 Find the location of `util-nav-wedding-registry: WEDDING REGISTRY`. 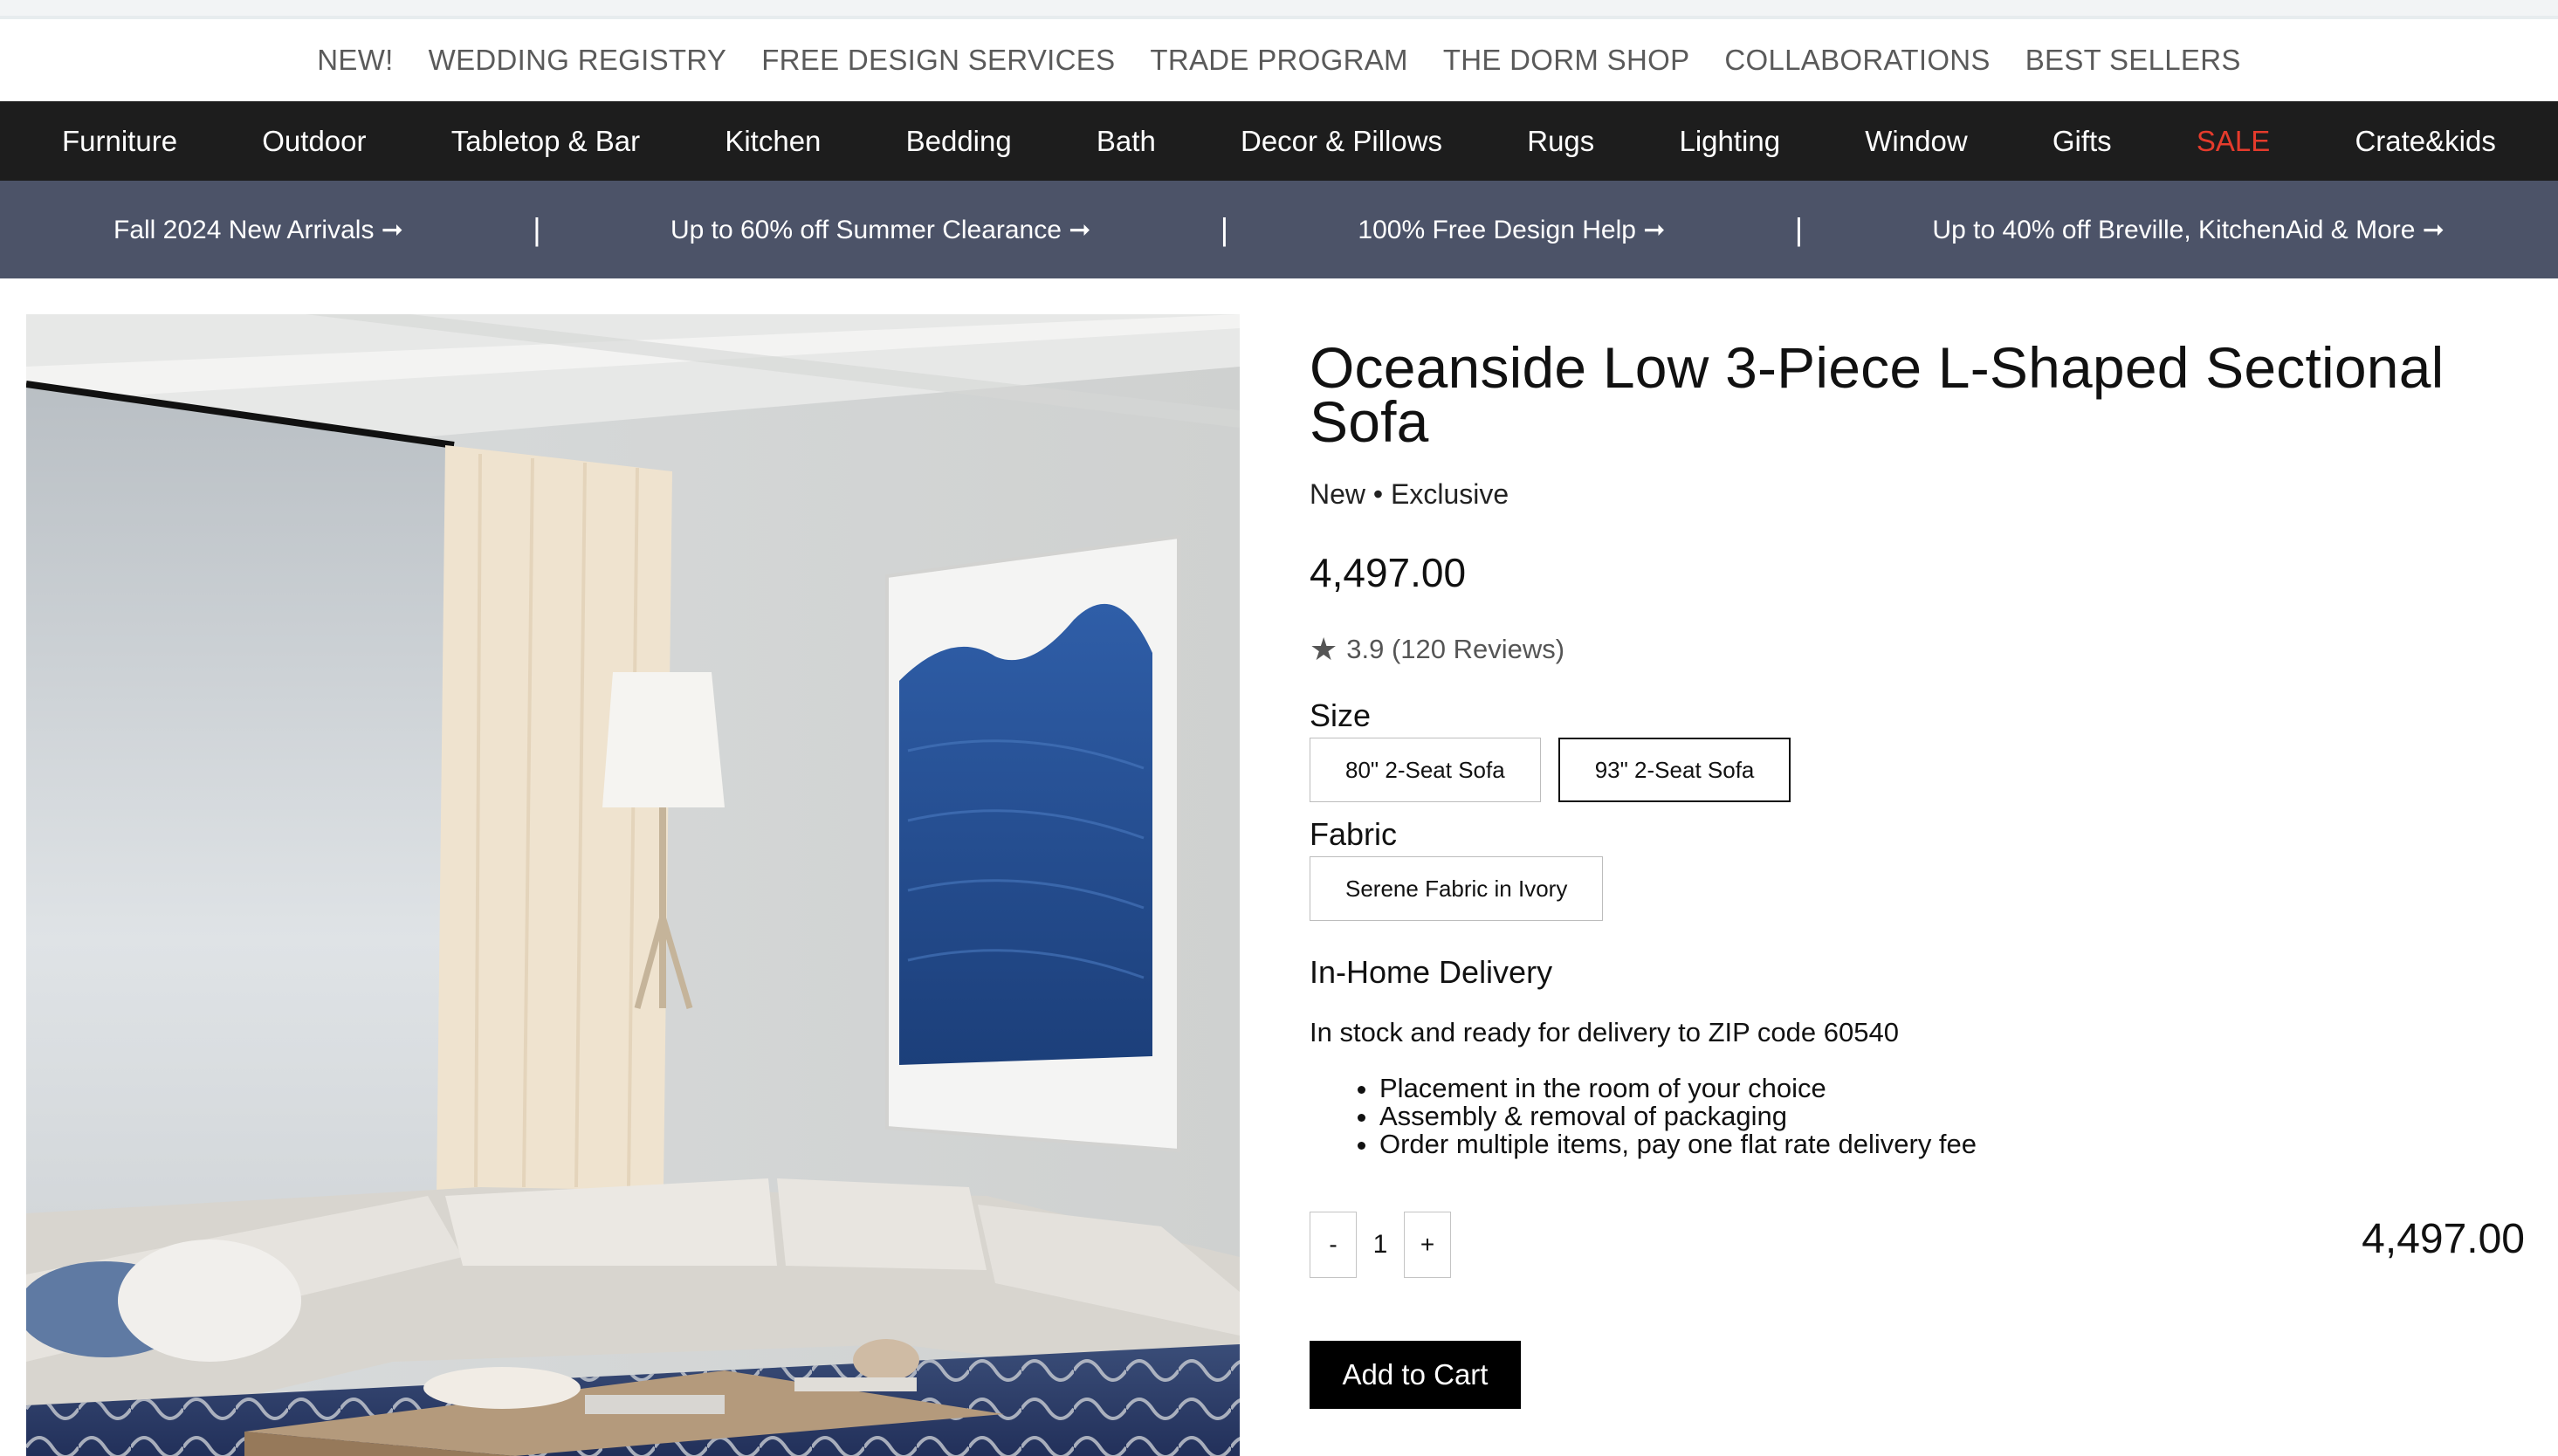

util-nav-wedding-registry: WEDDING REGISTRY is located at coordinates (578, 60).